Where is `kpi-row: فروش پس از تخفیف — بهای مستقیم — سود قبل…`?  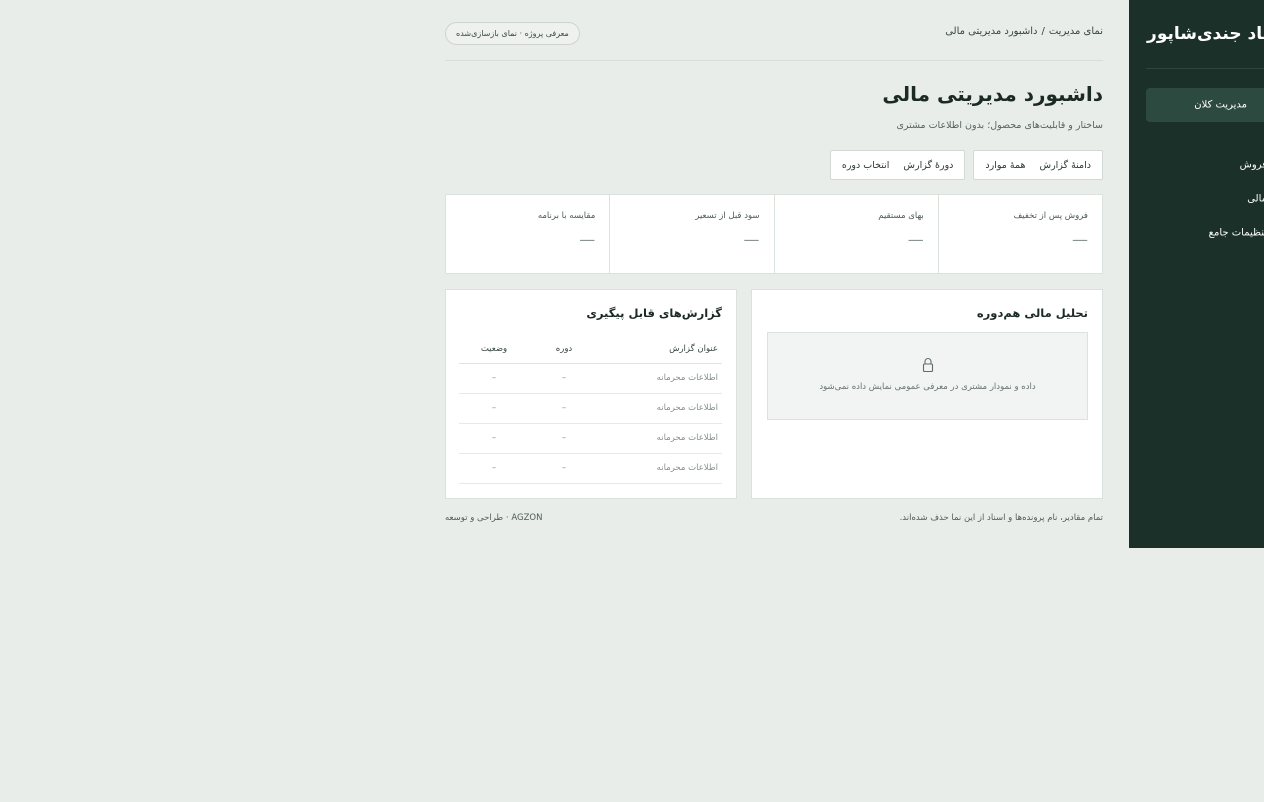
kpi-row: فروش پس از تخفیف — بهای مستقیم — سود قبل… is located at coordinates (774, 234).